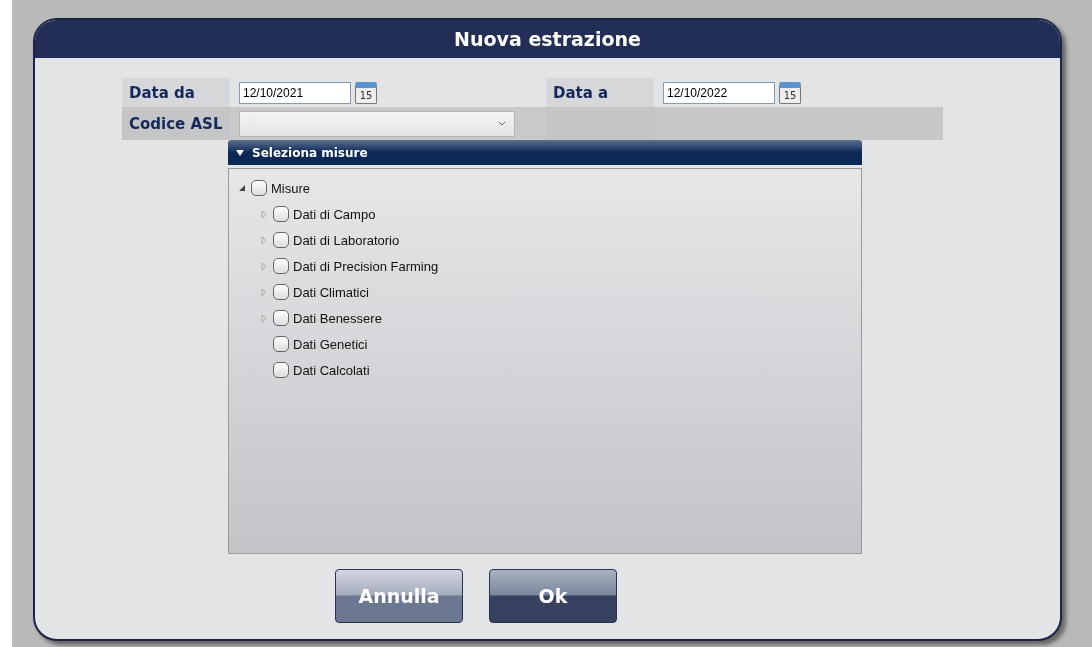 Image resolution: width=1092 pixels, height=647 pixels. Describe the element at coordinates (290, 188) in the screenshot. I see `tree-item-label: Misure` at that location.